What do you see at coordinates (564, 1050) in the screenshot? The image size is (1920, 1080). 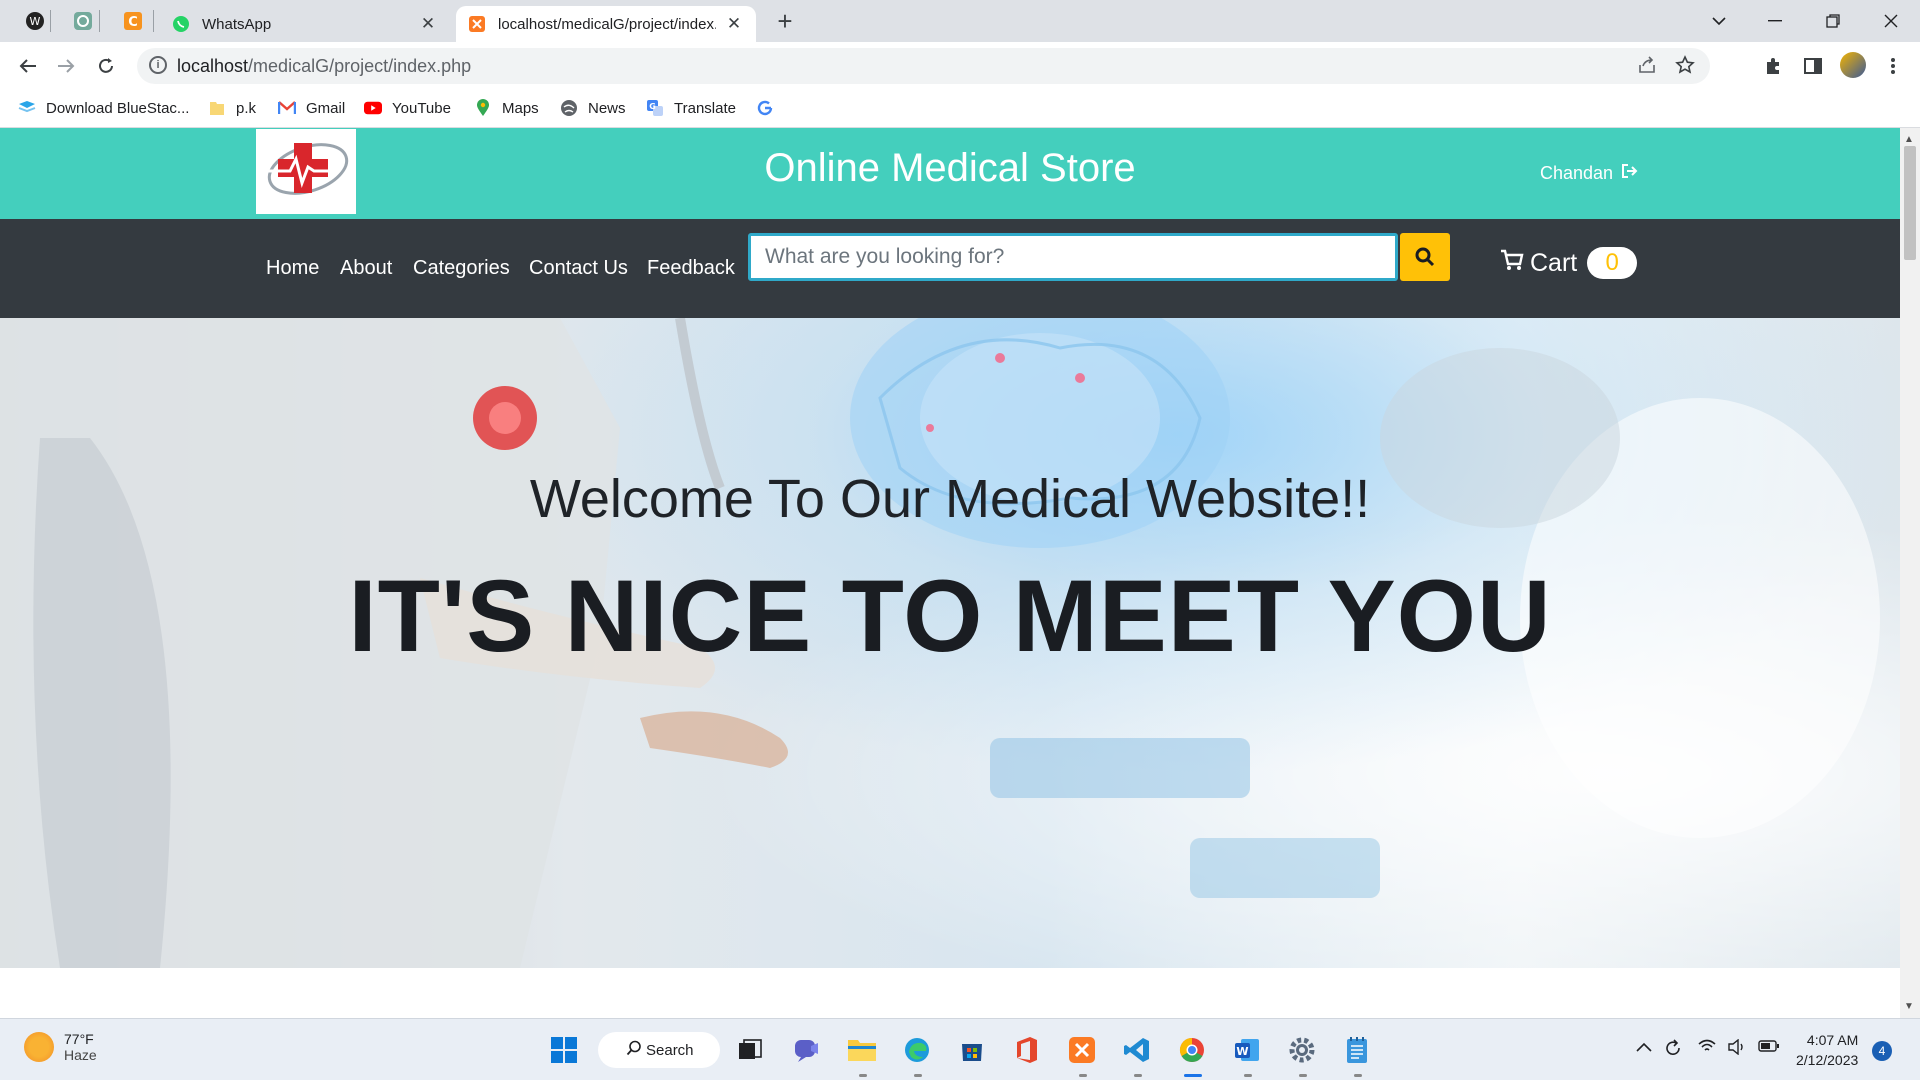 I see `windows-start-icon` at bounding box center [564, 1050].